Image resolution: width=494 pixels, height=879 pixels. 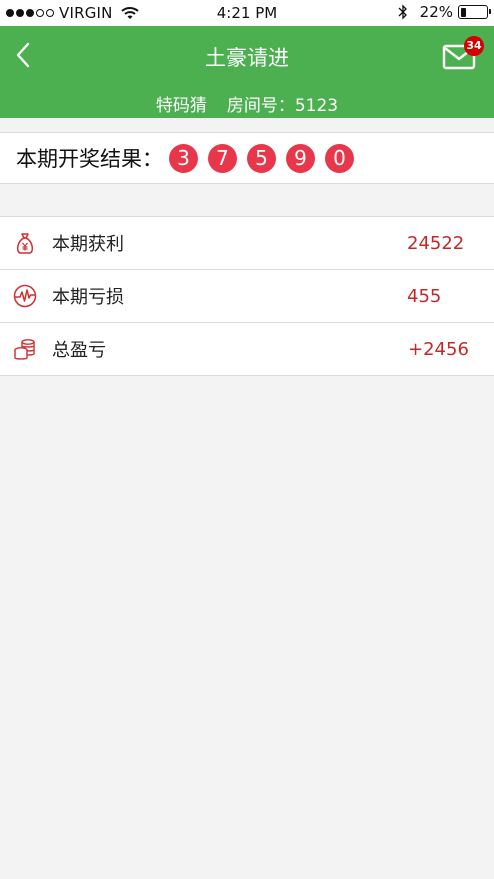 I want to click on coins-icon, so click(x=24, y=349).